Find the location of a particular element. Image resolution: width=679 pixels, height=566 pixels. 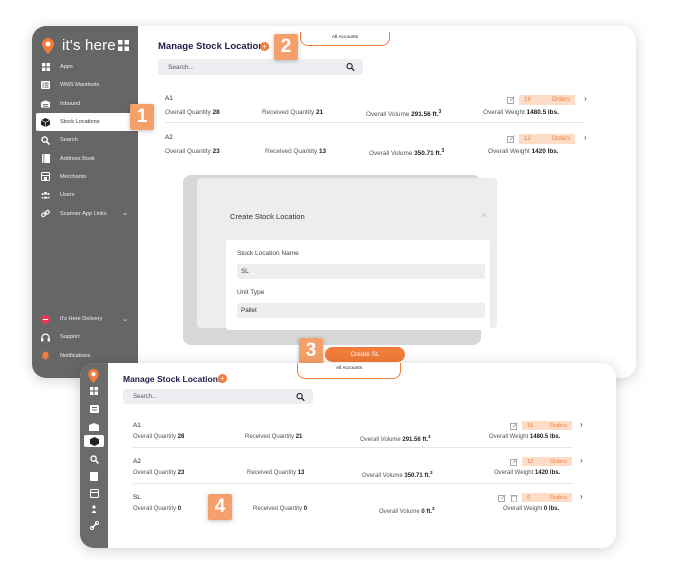

sidebar-item-label: Scanner App Links is located at coordinates (83, 213).